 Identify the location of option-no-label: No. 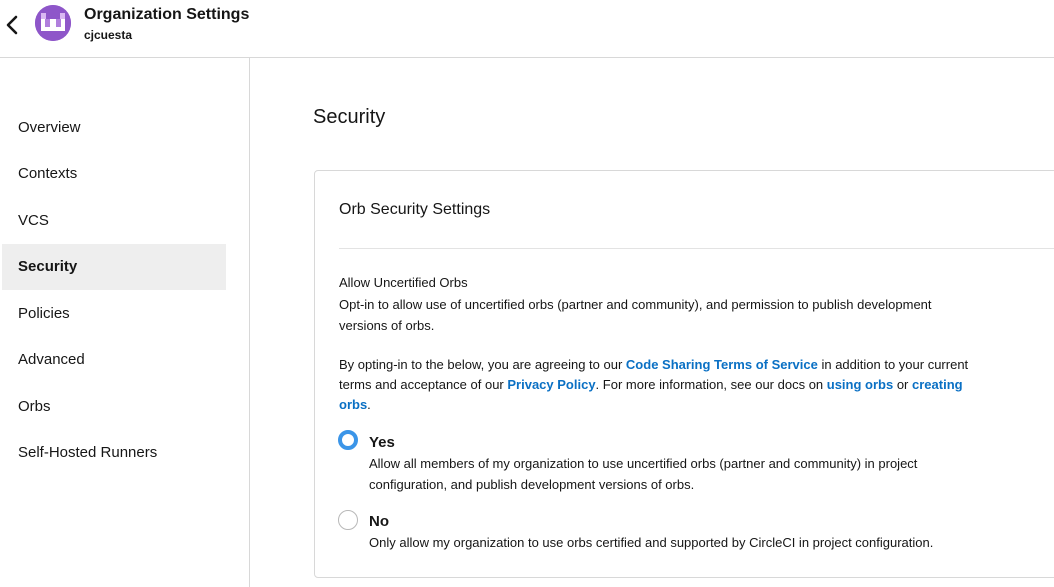
(379, 521).